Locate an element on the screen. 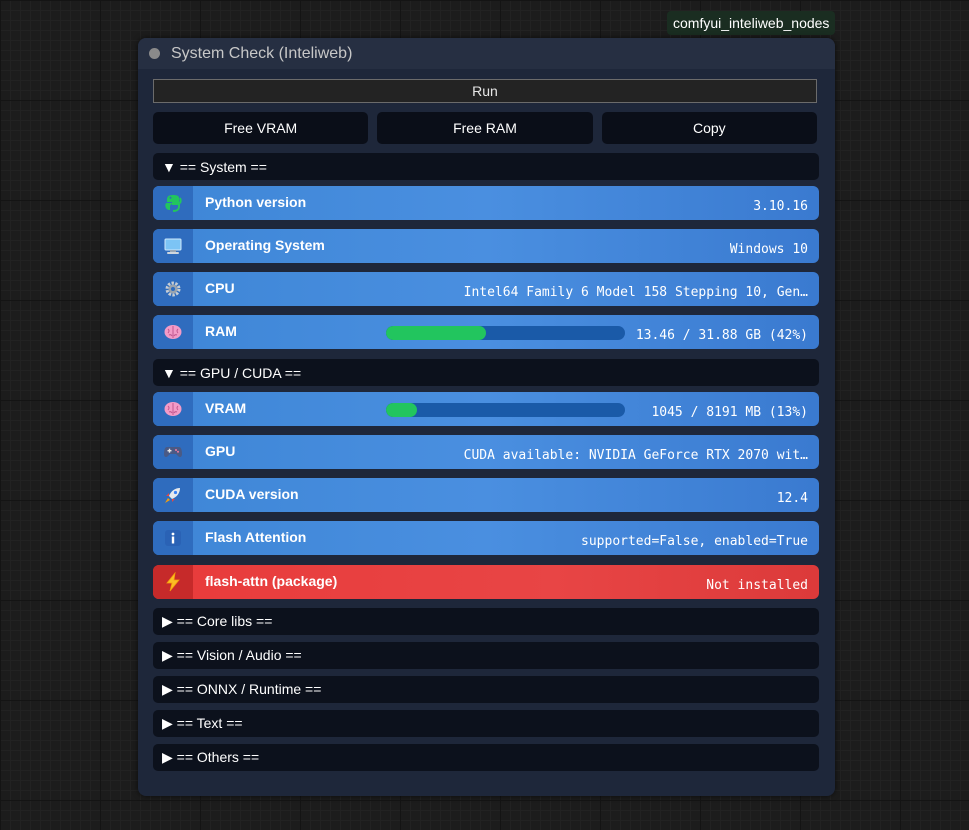 This screenshot has width=969, height=830. info-icon is located at coordinates (173, 538).